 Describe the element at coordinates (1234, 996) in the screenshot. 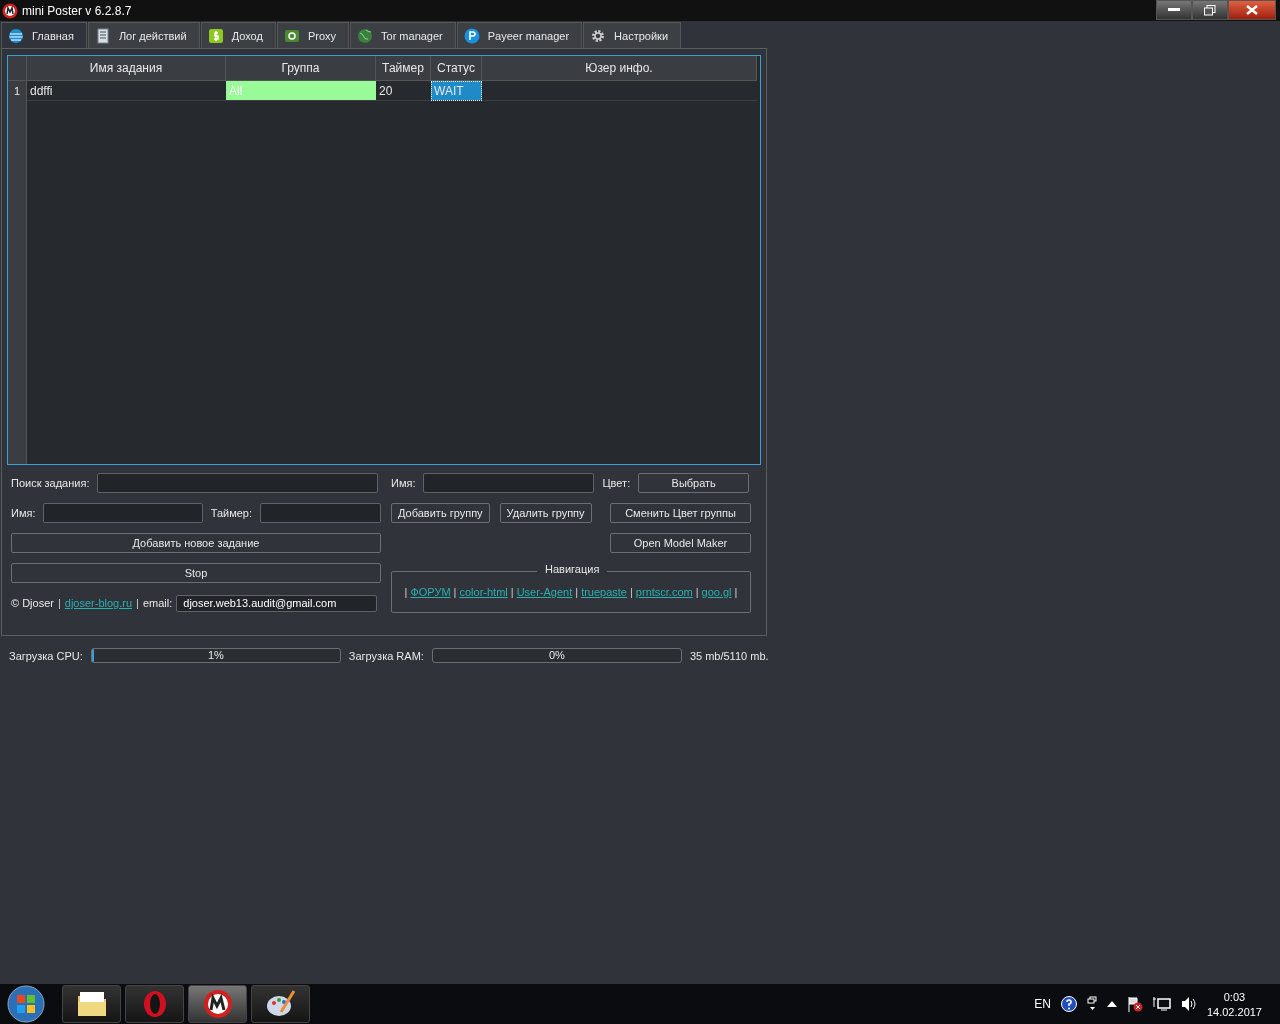

I see `clock-time: 0:03` at that location.